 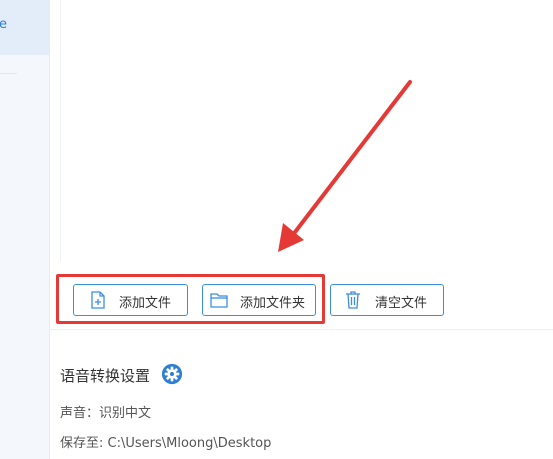 What do you see at coordinates (301, 329) in the screenshot?
I see `section-divider` at bounding box center [301, 329].